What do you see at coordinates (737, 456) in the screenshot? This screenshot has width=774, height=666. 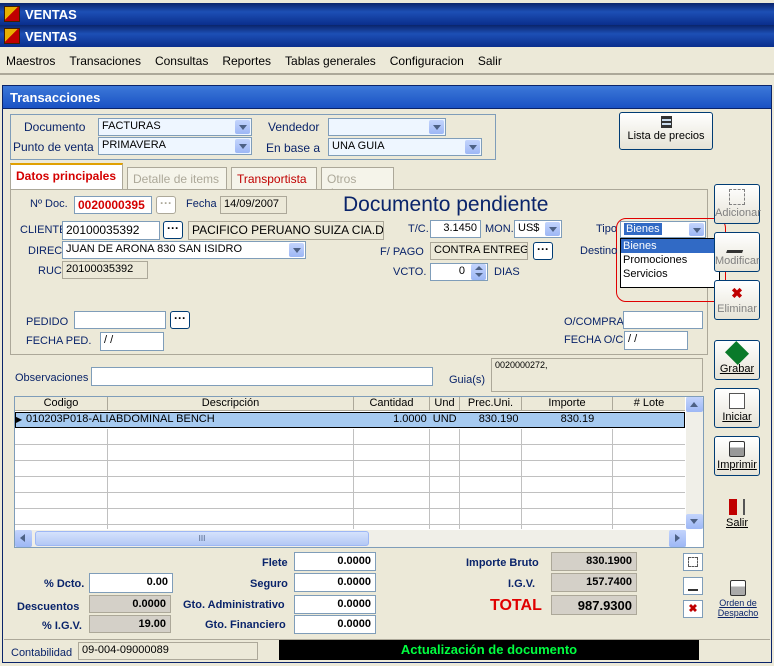 I see `imprimir-button: Imprimir` at bounding box center [737, 456].